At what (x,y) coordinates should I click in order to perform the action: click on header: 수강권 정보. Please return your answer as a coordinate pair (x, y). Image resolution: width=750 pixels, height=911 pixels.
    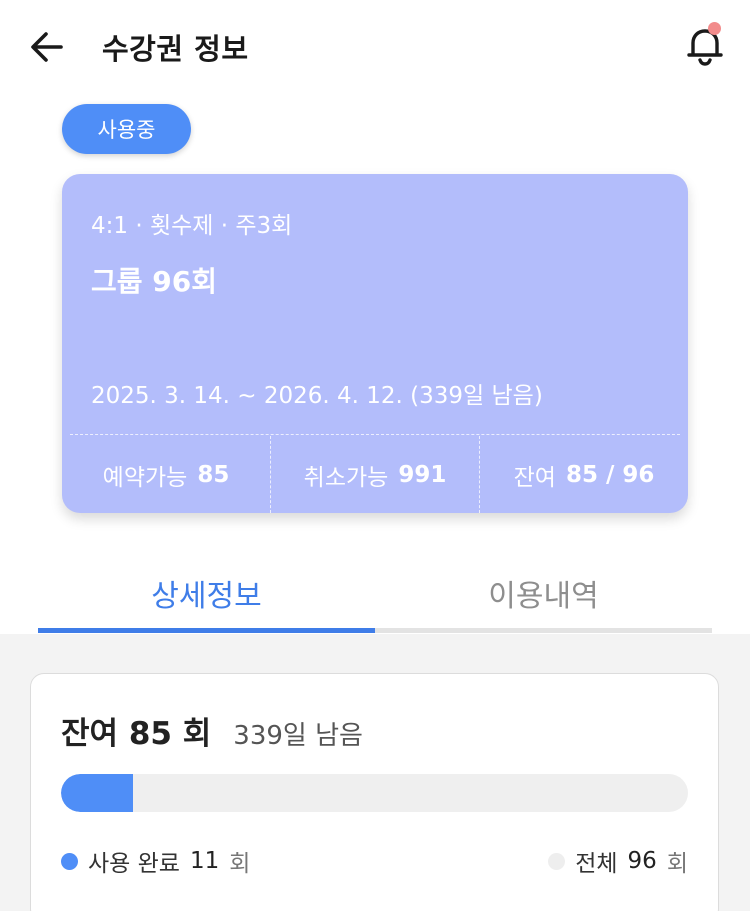
    Looking at the image, I should click on (375, 46).